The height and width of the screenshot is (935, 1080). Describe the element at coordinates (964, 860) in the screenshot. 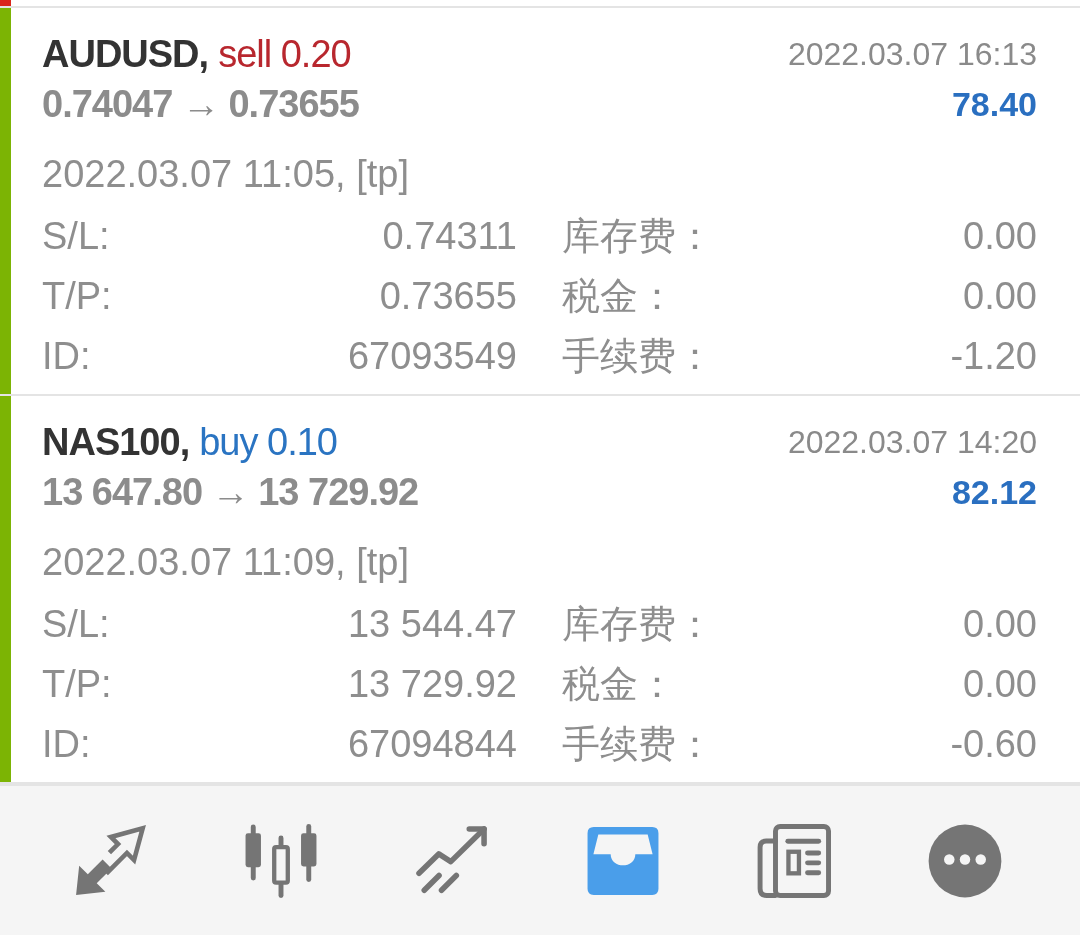

I see `dots-circle-icon` at that location.